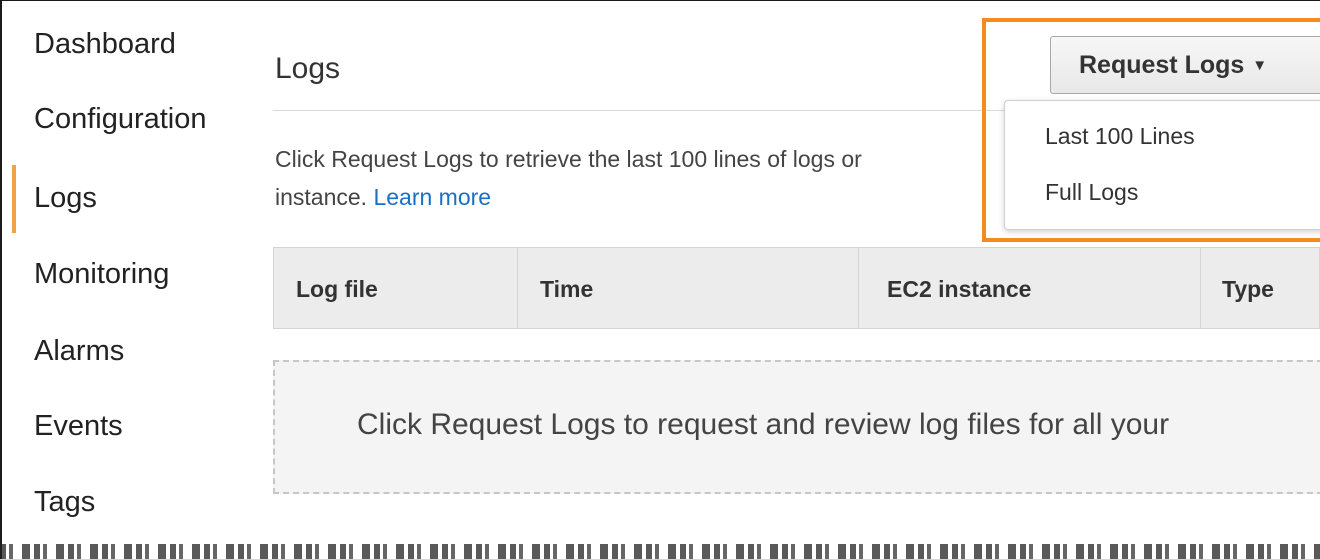 The width and height of the screenshot is (1320, 559). What do you see at coordinates (1248, 288) in the screenshot?
I see `column-type: Type` at bounding box center [1248, 288].